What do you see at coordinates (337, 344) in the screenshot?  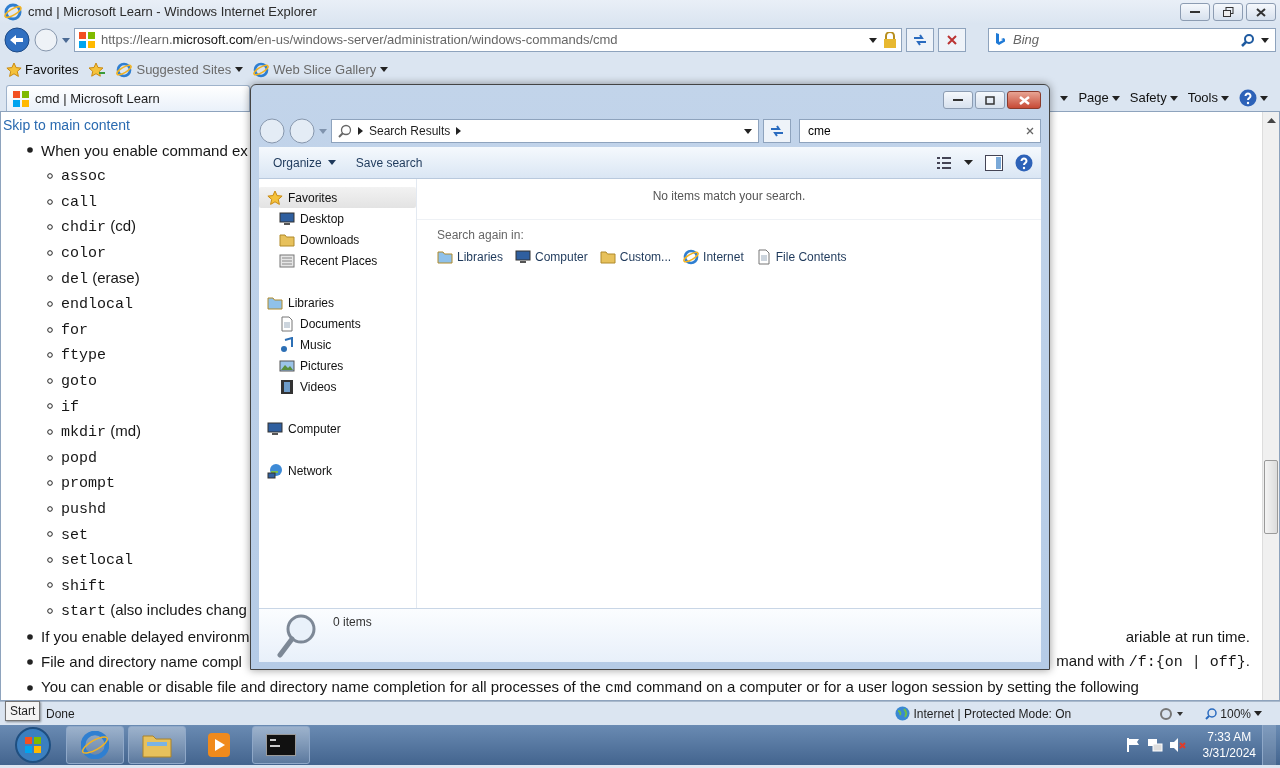 I see `sidebar-item: Music` at bounding box center [337, 344].